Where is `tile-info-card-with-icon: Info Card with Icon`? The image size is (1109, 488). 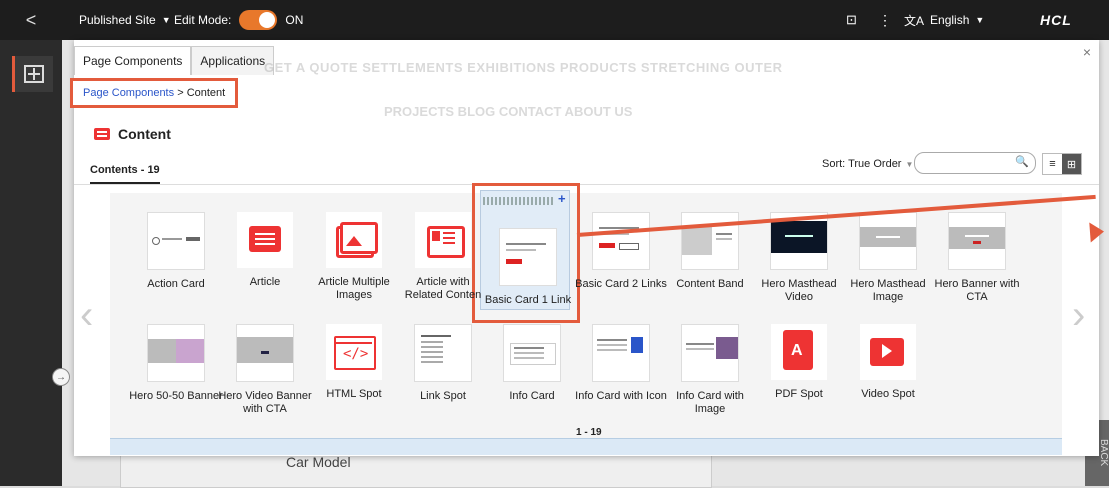 tile-info-card-with-icon: Info Card with Icon is located at coordinates (621, 363).